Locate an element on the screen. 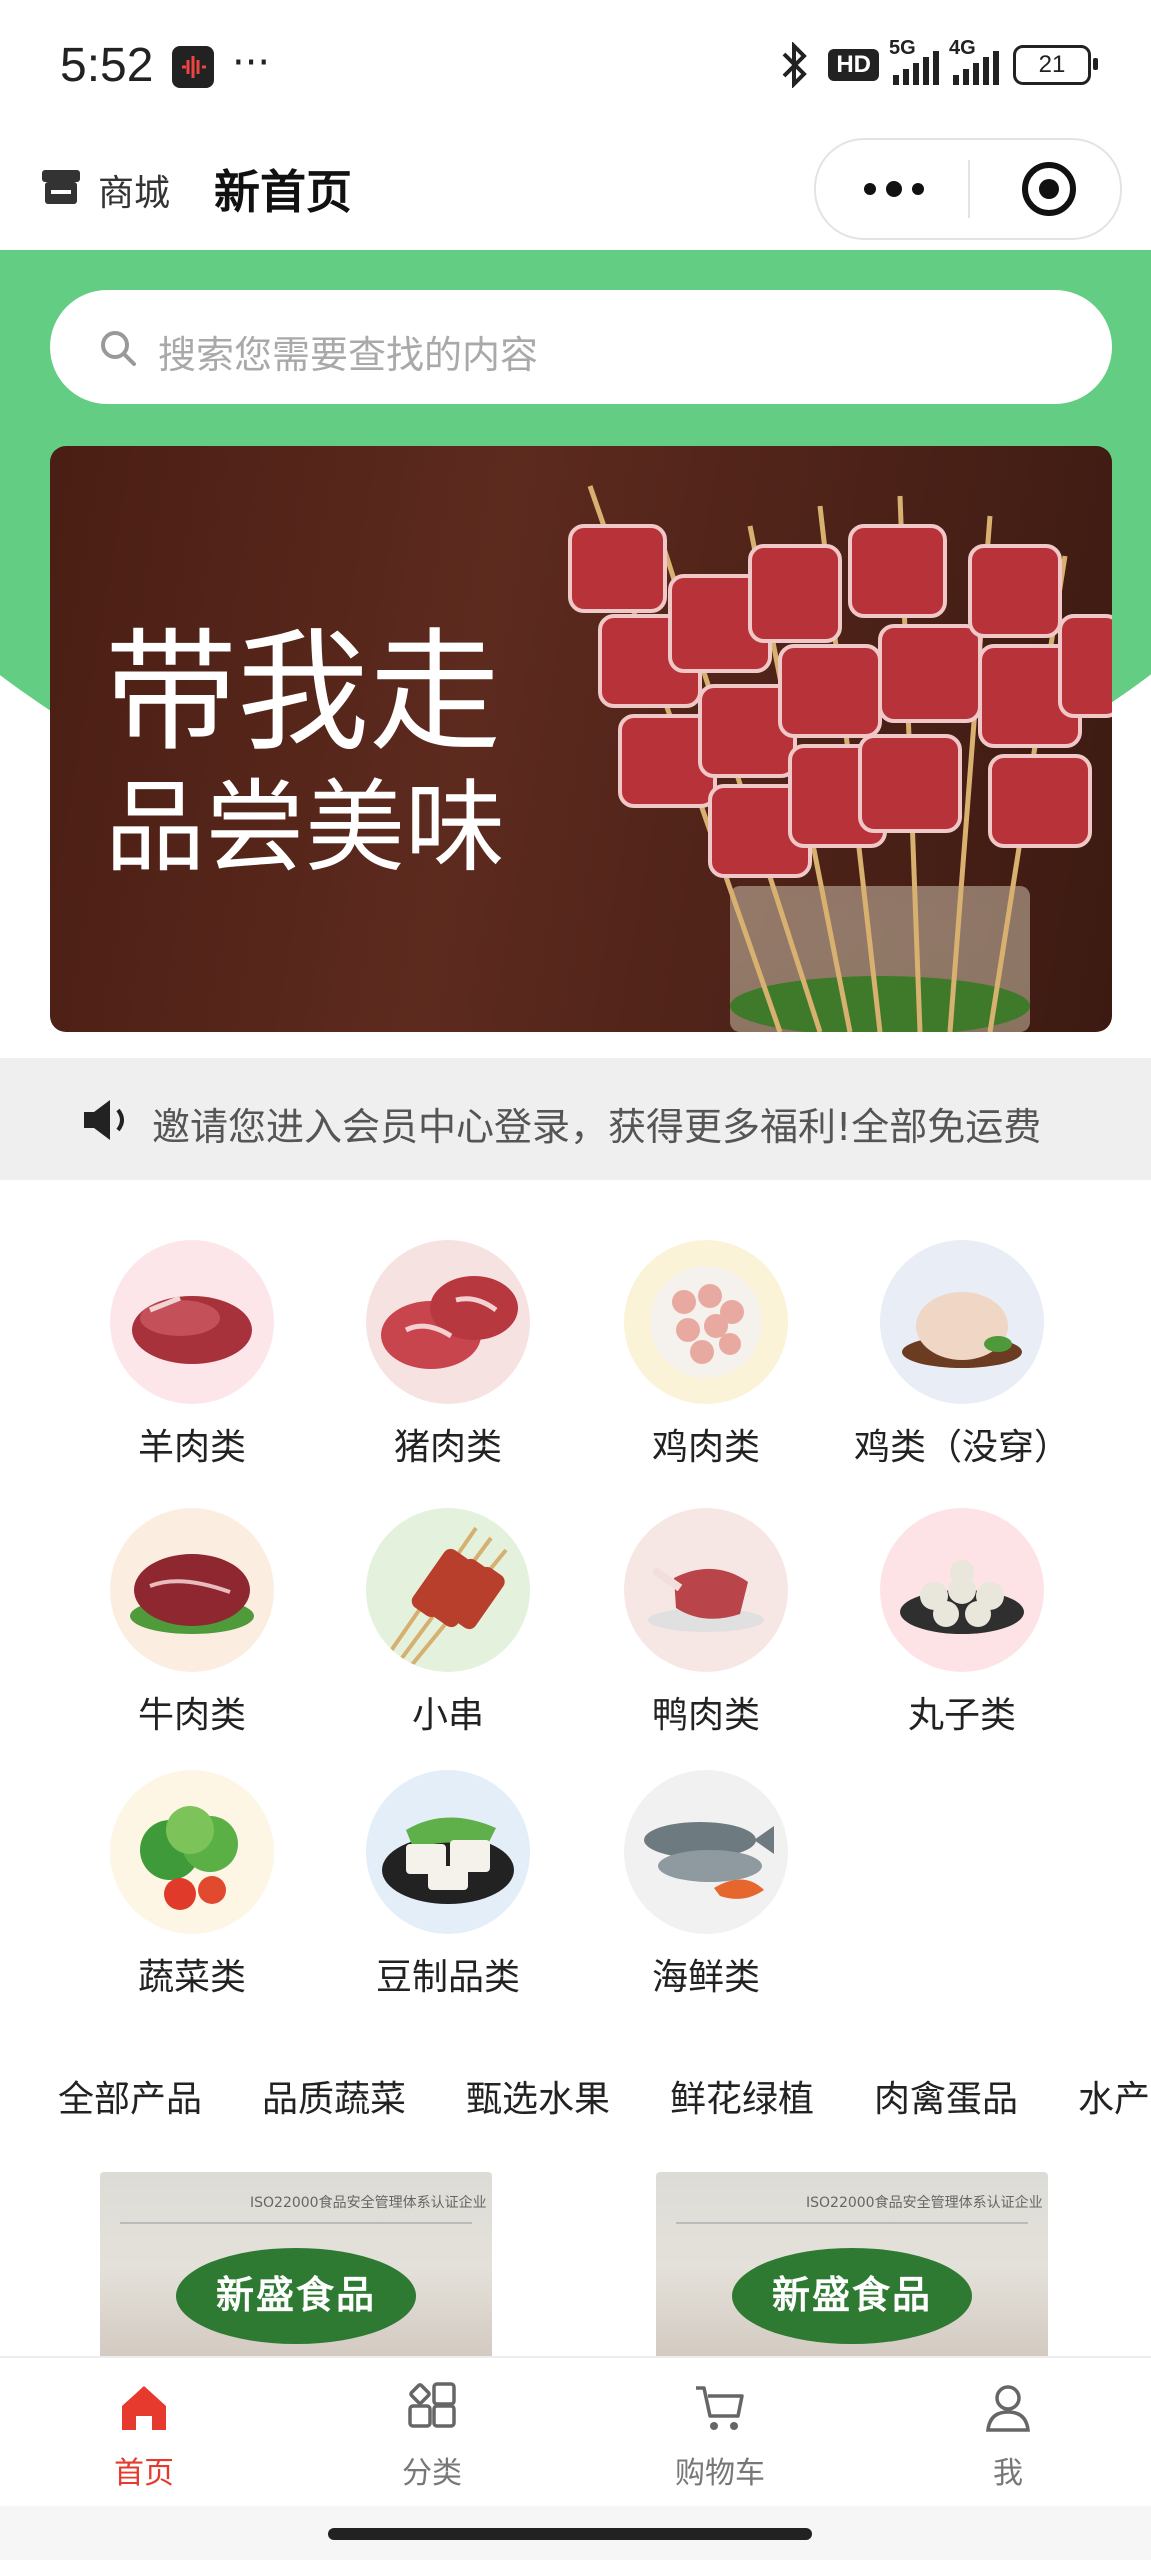 Image resolution: width=1151 pixels, height=2560 pixels. category-label: 豆制品类 is located at coordinates (447, 1977).